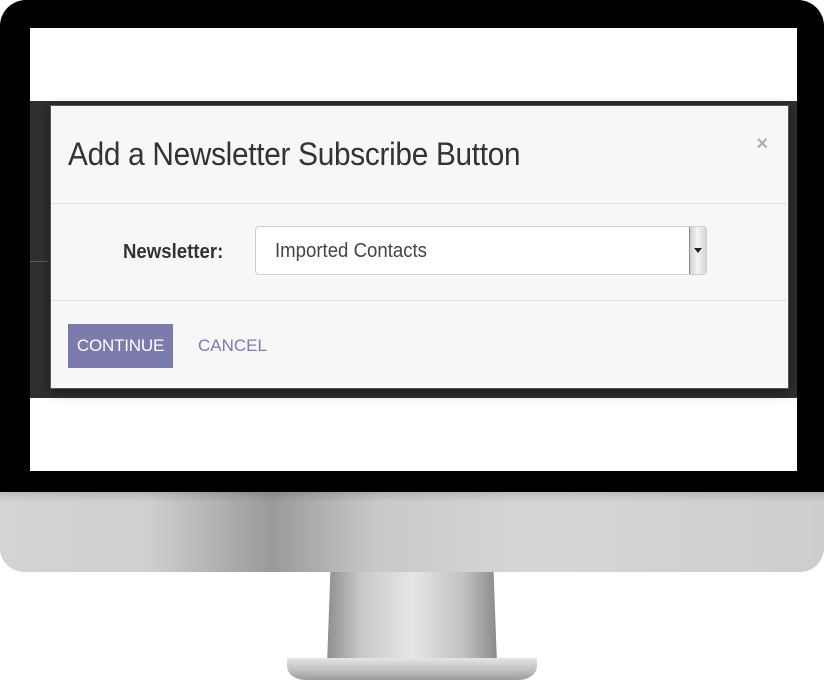 The width and height of the screenshot is (824, 686). Describe the element at coordinates (120, 346) in the screenshot. I see `continue-button: CONTINUE` at that location.